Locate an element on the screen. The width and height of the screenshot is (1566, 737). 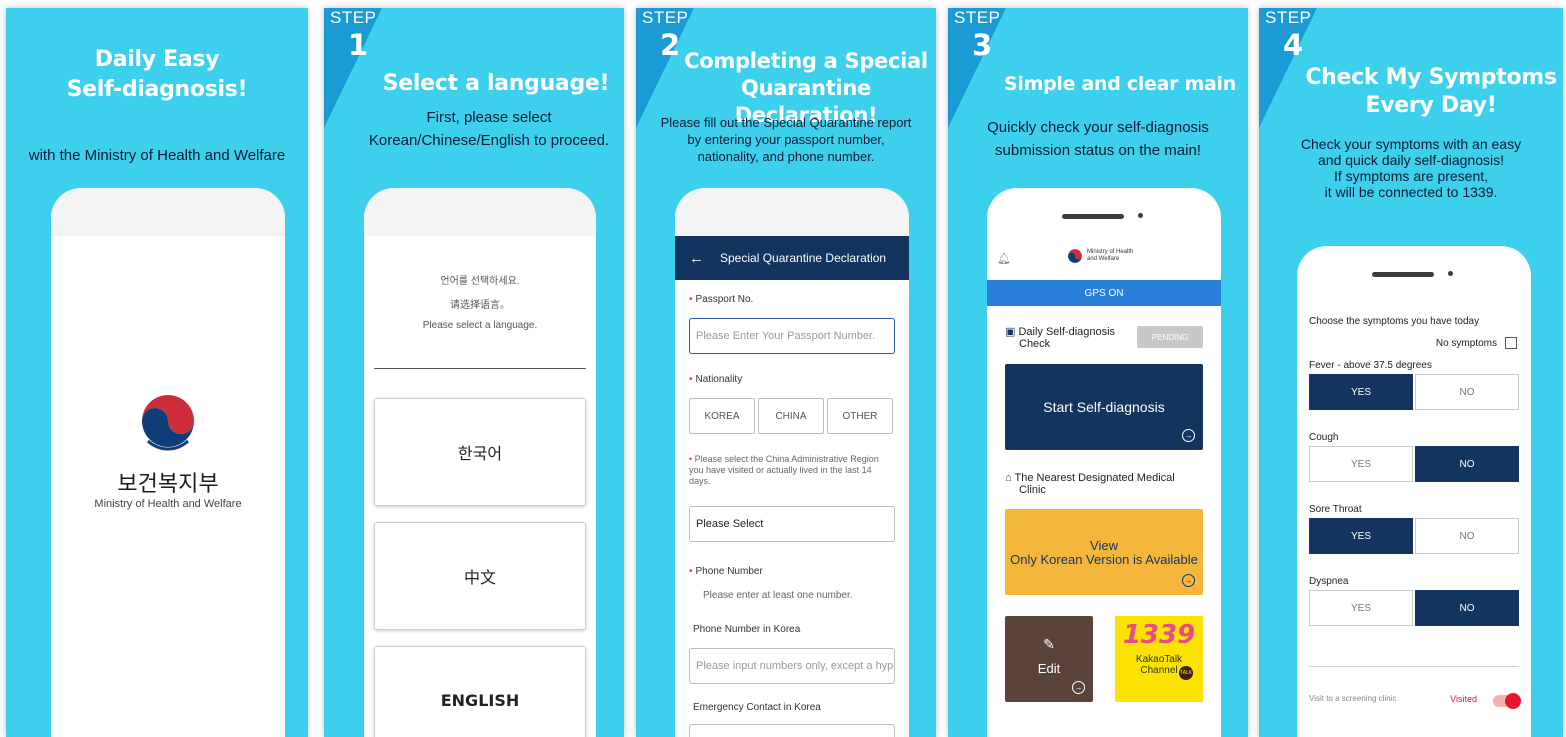
start-self-diagnosis-button: Start Self-diagnosis → is located at coordinates (1104, 407).